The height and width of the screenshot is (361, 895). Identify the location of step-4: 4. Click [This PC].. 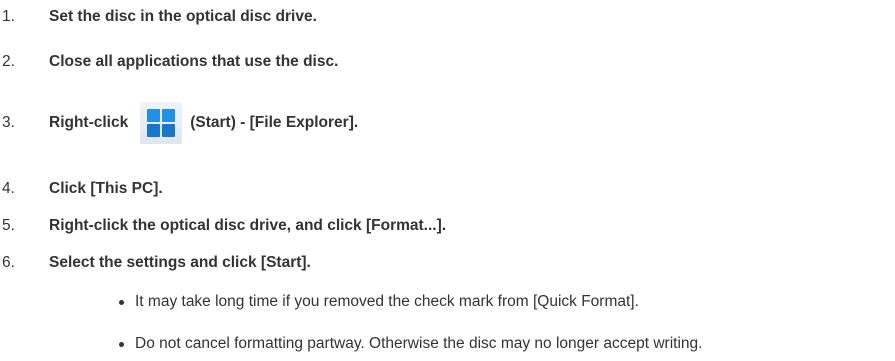
(81, 189).